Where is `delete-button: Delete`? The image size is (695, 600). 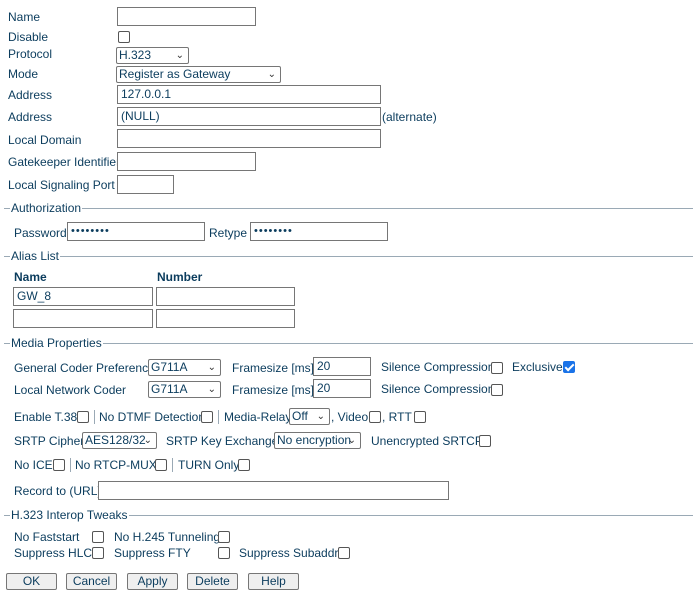 delete-button: Delete is located at coordinates (212, 581).